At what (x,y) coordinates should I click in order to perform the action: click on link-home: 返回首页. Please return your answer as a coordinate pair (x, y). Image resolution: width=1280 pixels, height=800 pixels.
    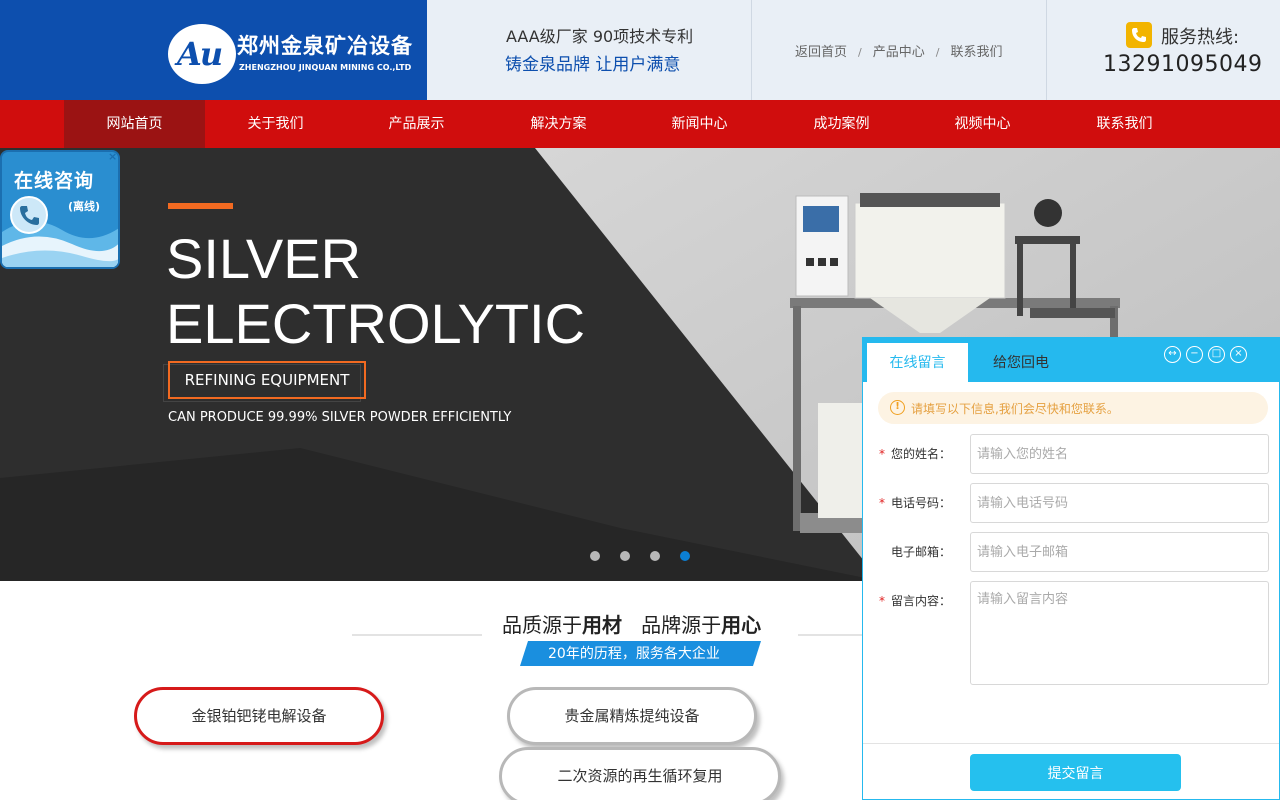
    Looking at the image, I should click on (821, 50).